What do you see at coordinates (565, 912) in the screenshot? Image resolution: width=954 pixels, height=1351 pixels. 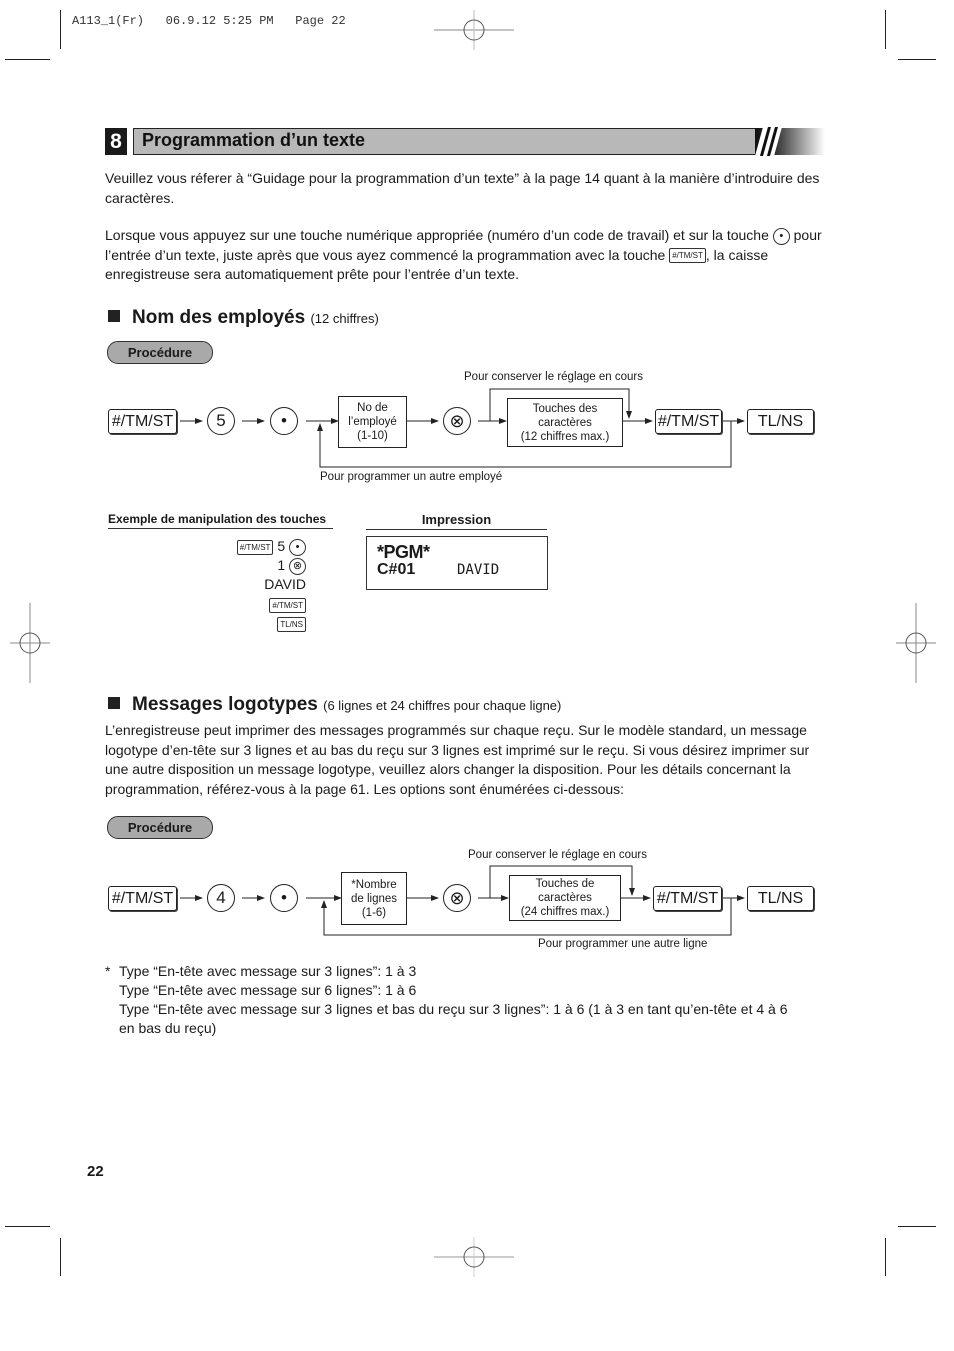 I see `box-line: (24 chiffres max.)` at bounding box center [565, 912].